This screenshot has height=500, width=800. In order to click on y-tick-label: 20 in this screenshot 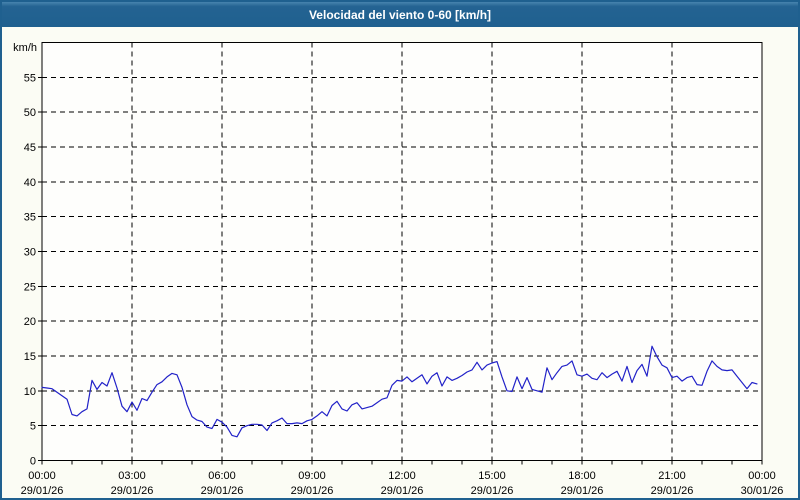, I will do `click(30, 322)`.